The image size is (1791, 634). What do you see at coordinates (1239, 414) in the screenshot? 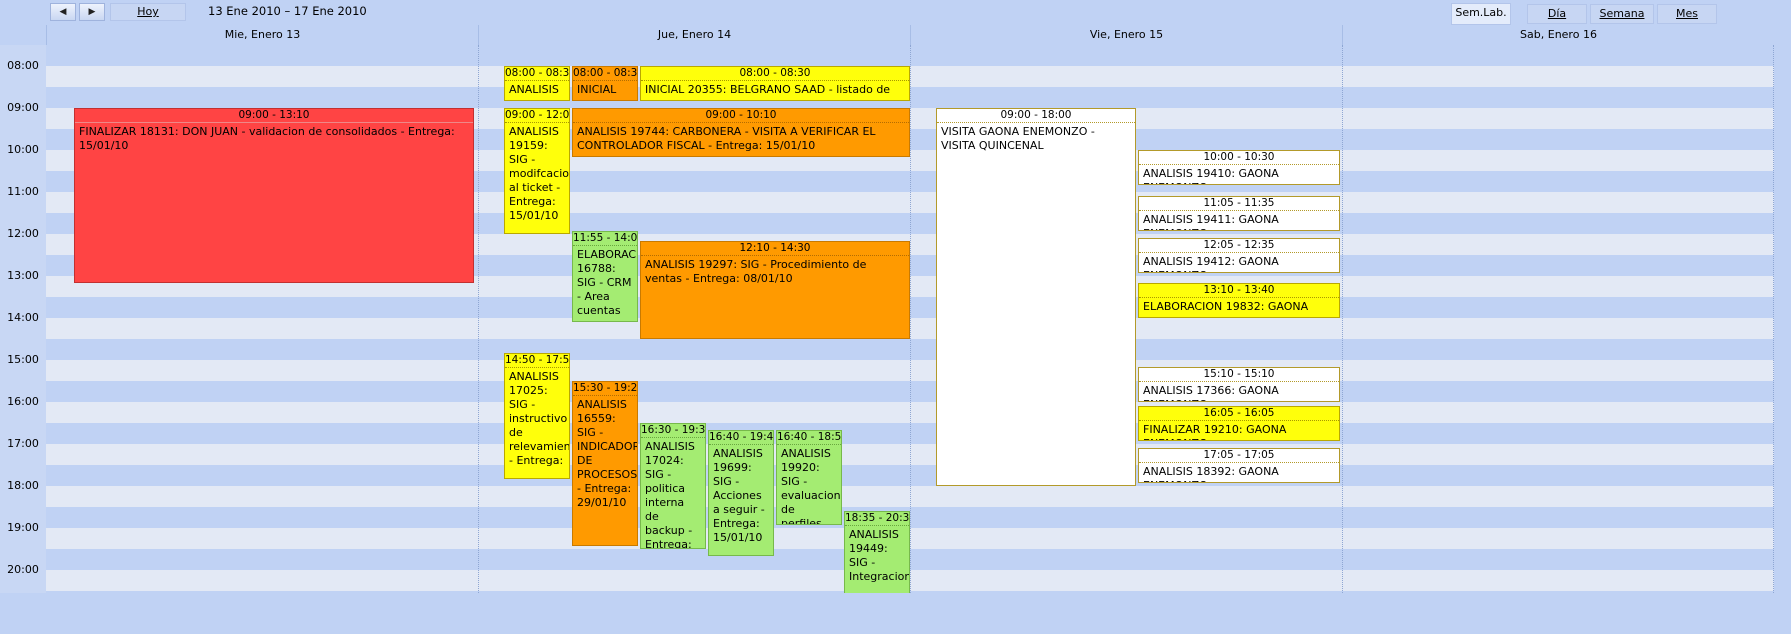
I see `event-time: 16:05 - 16:05` at bounding box center [1239, 414].